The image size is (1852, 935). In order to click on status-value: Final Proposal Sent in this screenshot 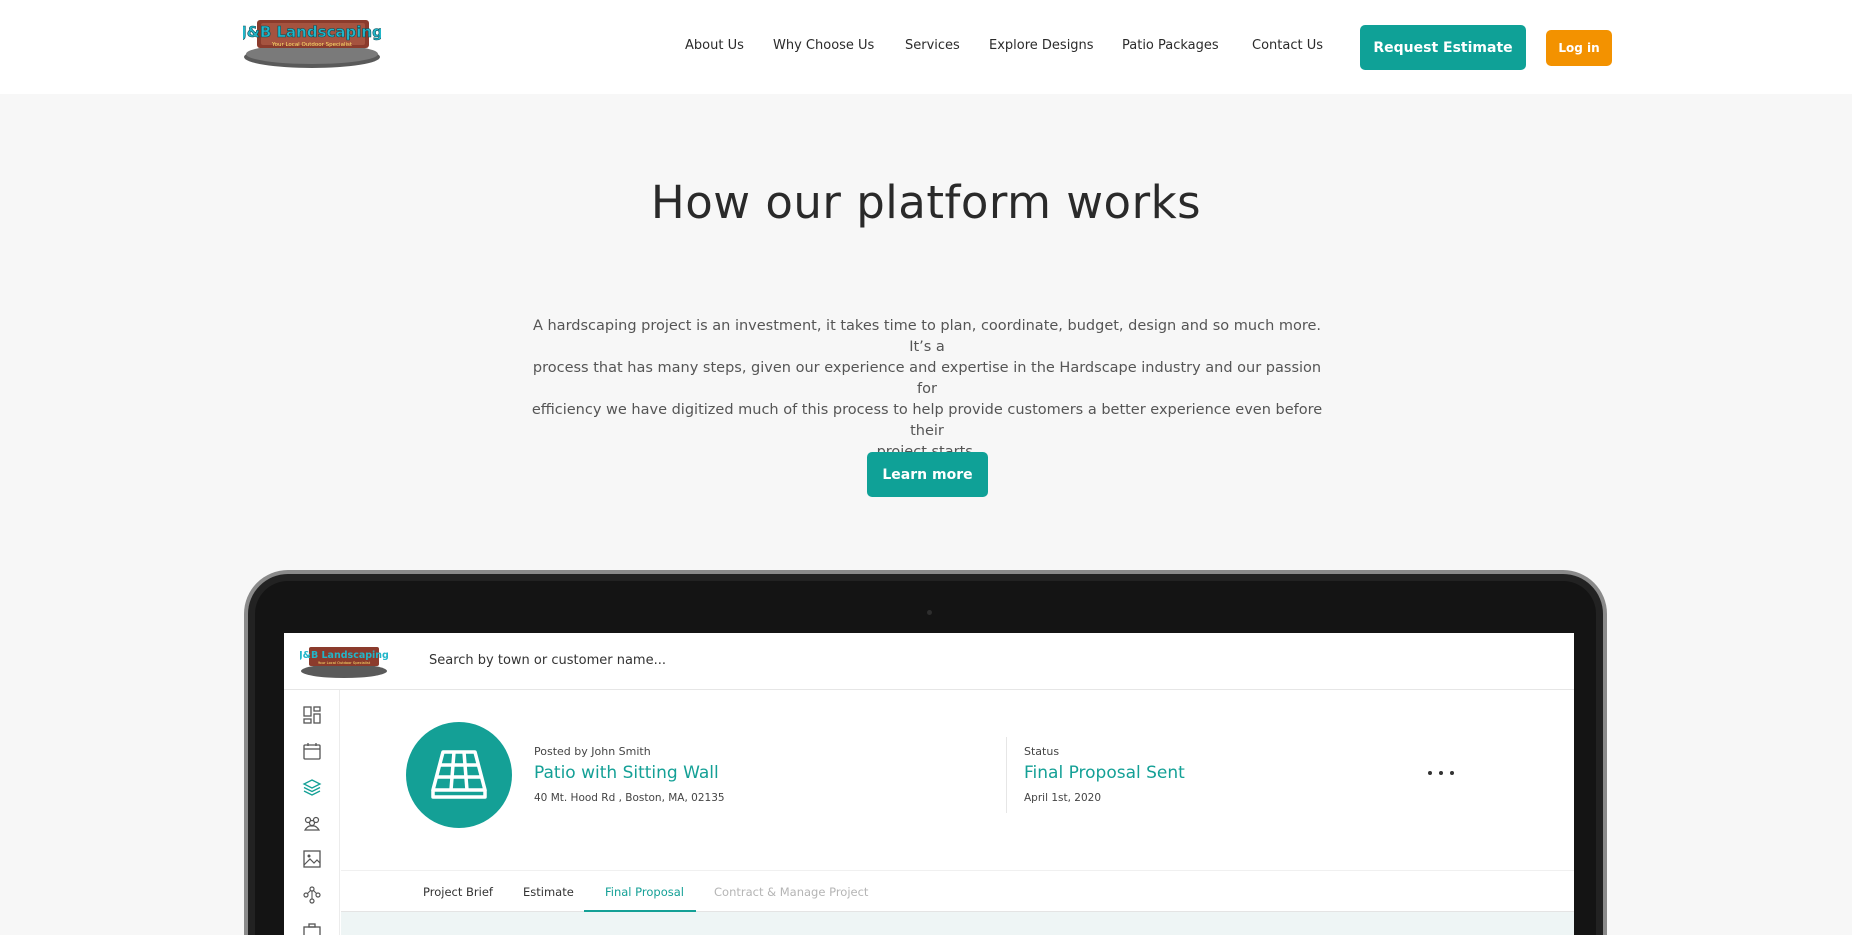, I will do `click(1104, 773)`.